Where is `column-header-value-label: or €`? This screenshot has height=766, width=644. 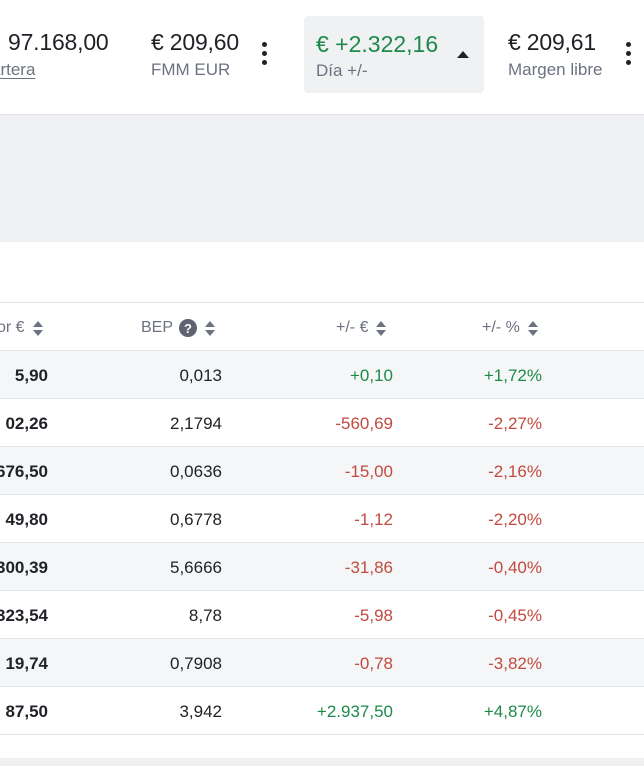
column-header-value-label: or € is located at coordinates (12, 327).